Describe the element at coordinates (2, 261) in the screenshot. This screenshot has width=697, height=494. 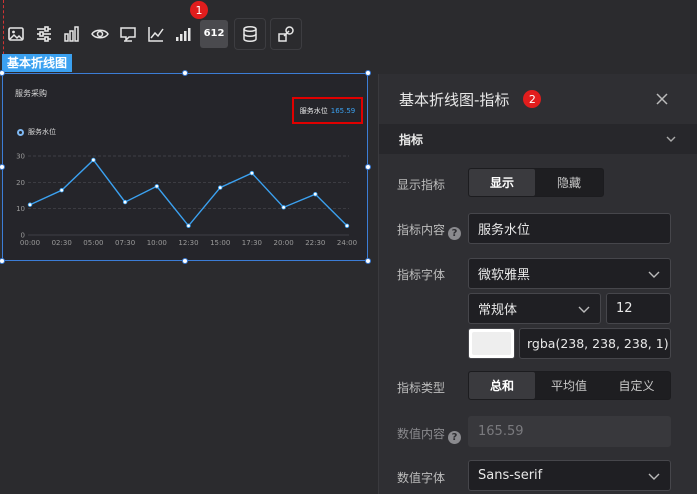
I see `resize-handle-bl` at that location.